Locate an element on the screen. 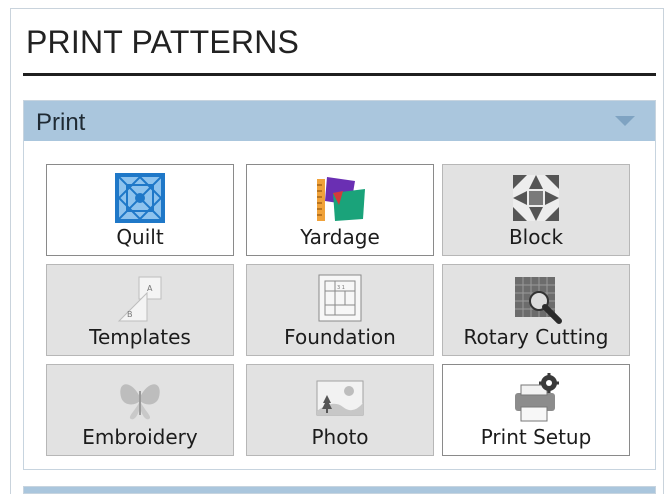  svg-text: 3 1 is located at coordinates (341, 288).